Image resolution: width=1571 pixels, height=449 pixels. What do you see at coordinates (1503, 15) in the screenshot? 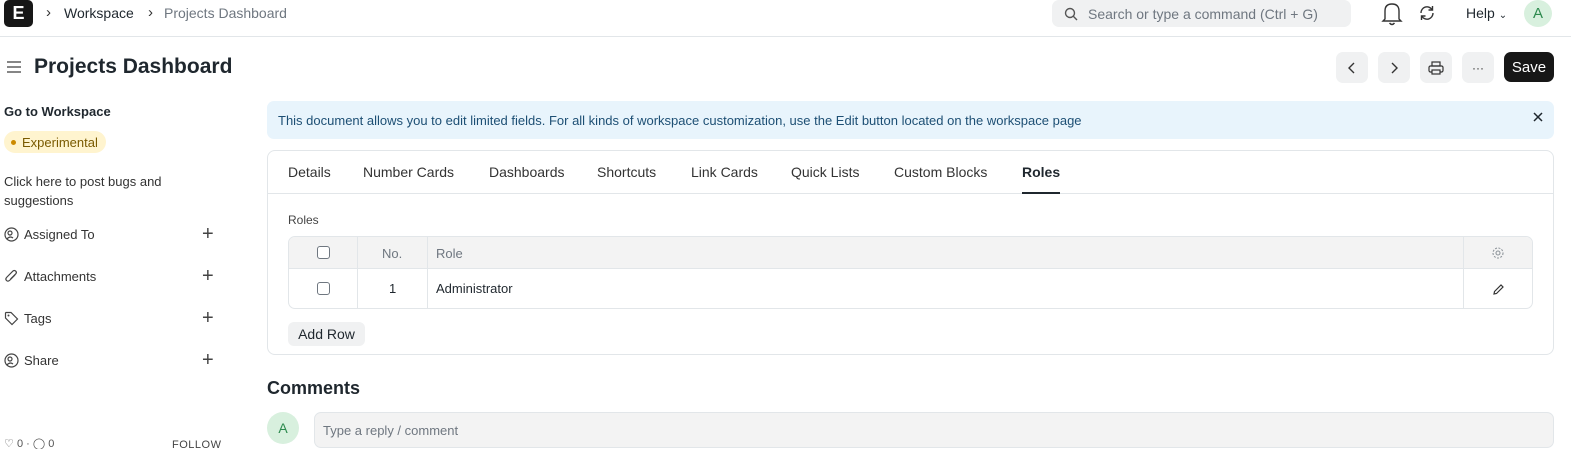
I see `chevron-down-icon: ⌄` at bounding box center [1503, 15].